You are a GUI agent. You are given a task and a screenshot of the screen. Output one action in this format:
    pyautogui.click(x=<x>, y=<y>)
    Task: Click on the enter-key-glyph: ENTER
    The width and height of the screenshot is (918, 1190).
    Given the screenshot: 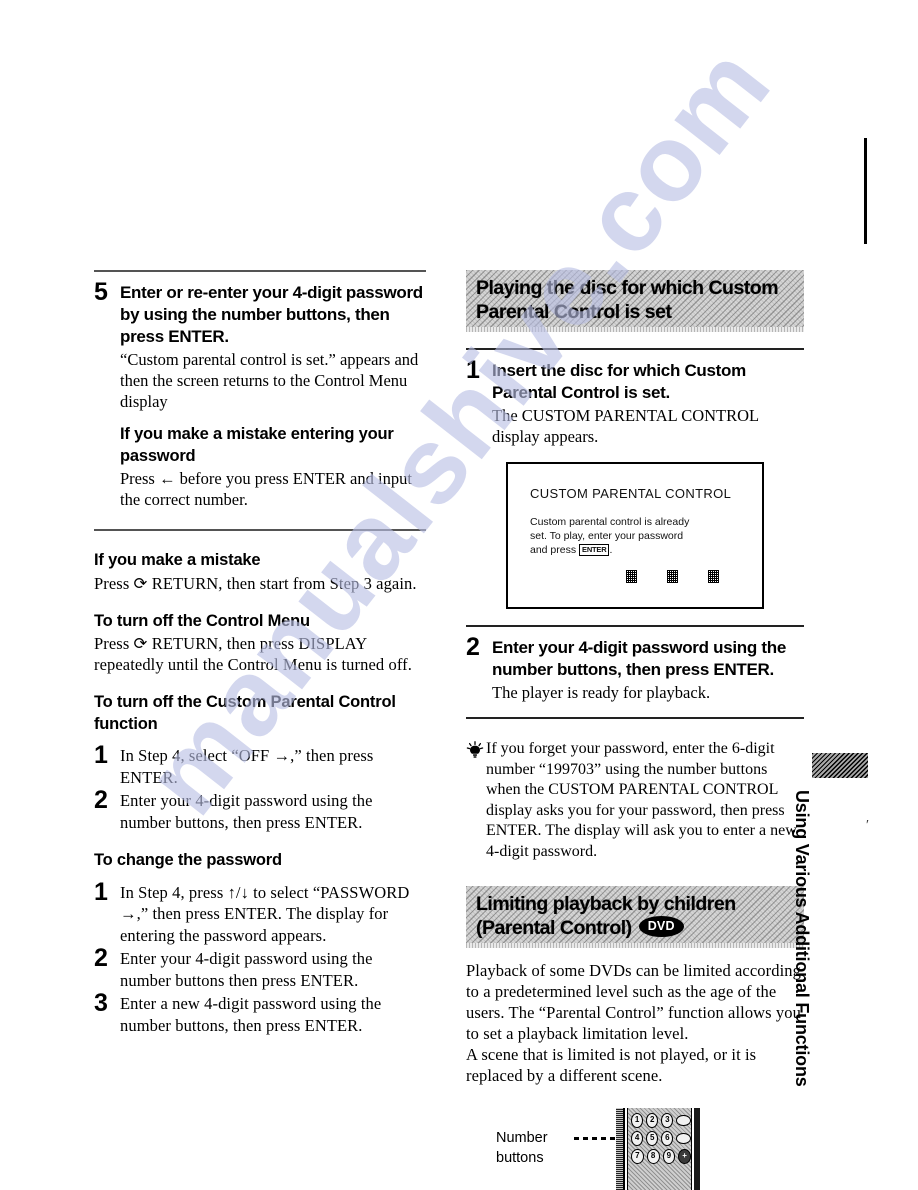 What is the action you would take?
    pyautogui.click(x=594, y=550)
    